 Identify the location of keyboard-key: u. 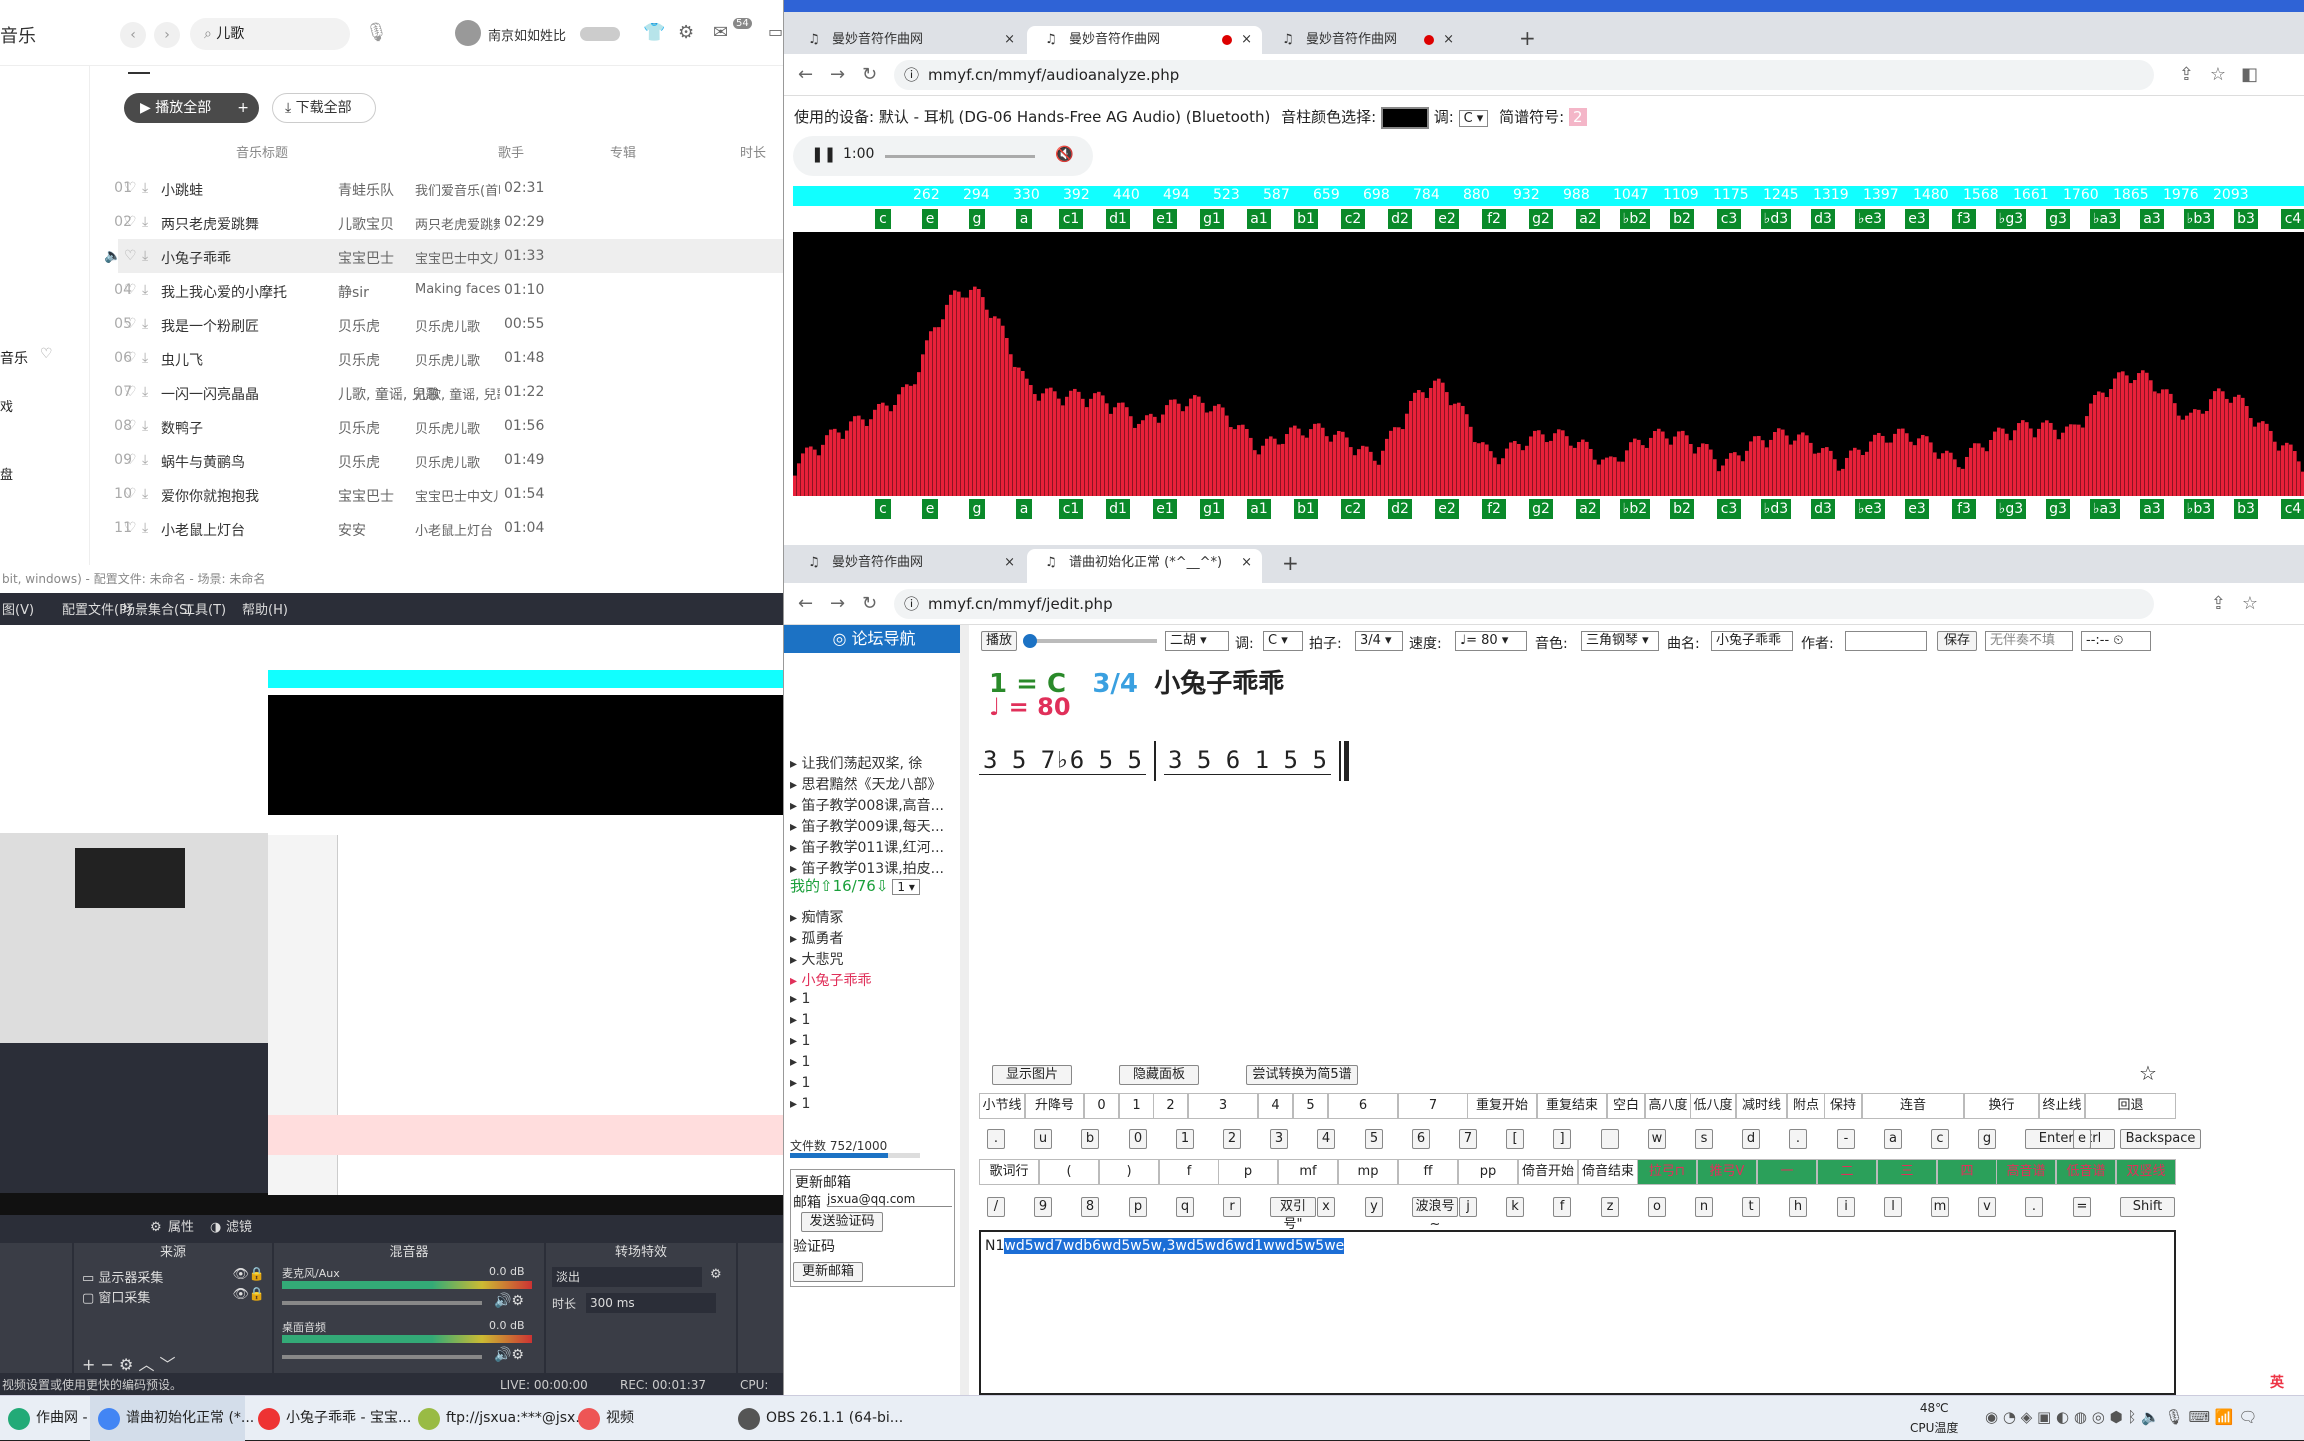
(1043, 1139).